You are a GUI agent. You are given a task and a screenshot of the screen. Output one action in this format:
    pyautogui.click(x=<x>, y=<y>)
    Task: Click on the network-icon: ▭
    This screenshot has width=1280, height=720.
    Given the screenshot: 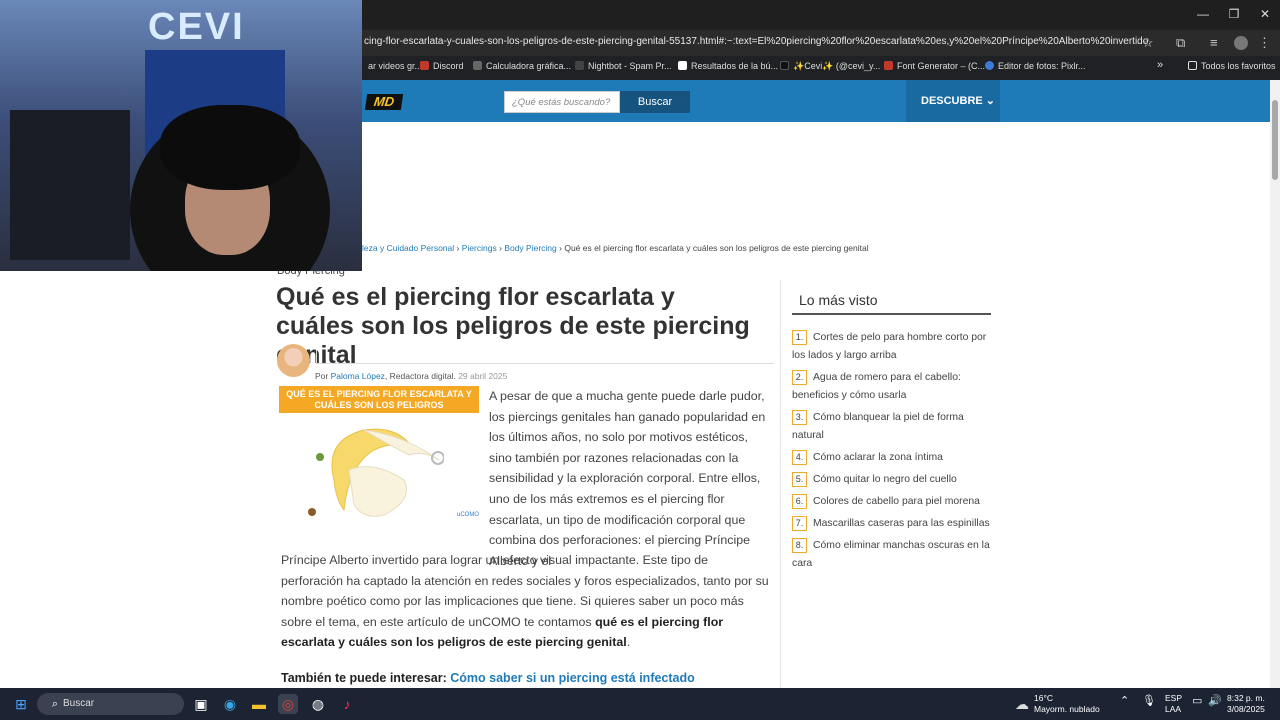 What is the action you would take?
    pyautogui.click(x=1197, y=701)
    